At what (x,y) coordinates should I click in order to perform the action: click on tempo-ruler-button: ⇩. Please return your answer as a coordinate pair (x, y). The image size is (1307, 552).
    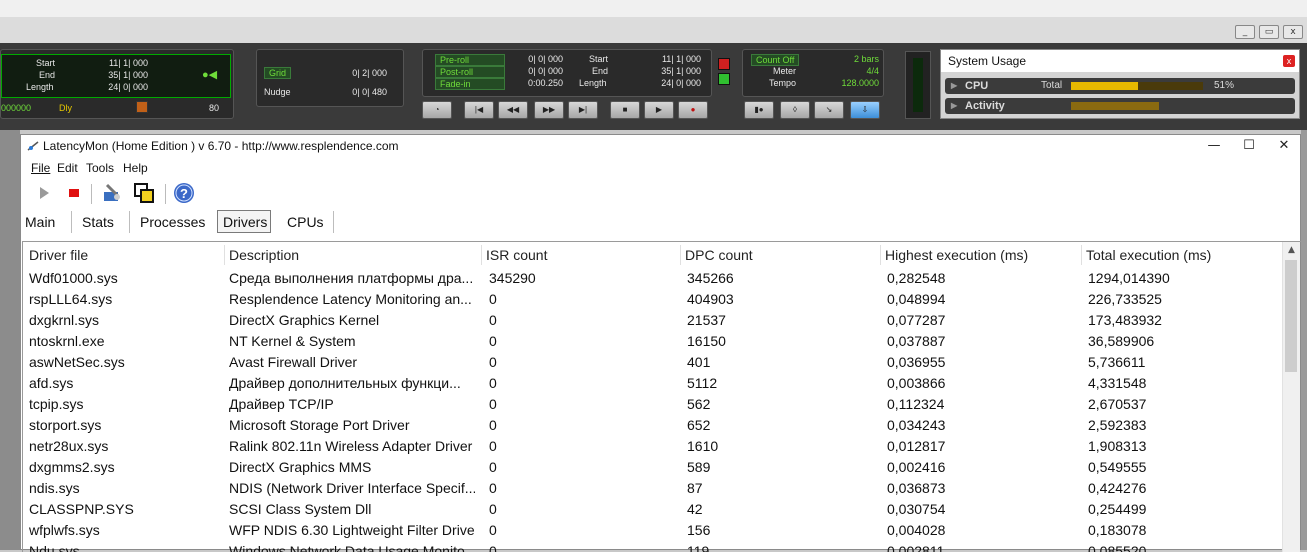
    Looking at the image, I should click on (865, 110).